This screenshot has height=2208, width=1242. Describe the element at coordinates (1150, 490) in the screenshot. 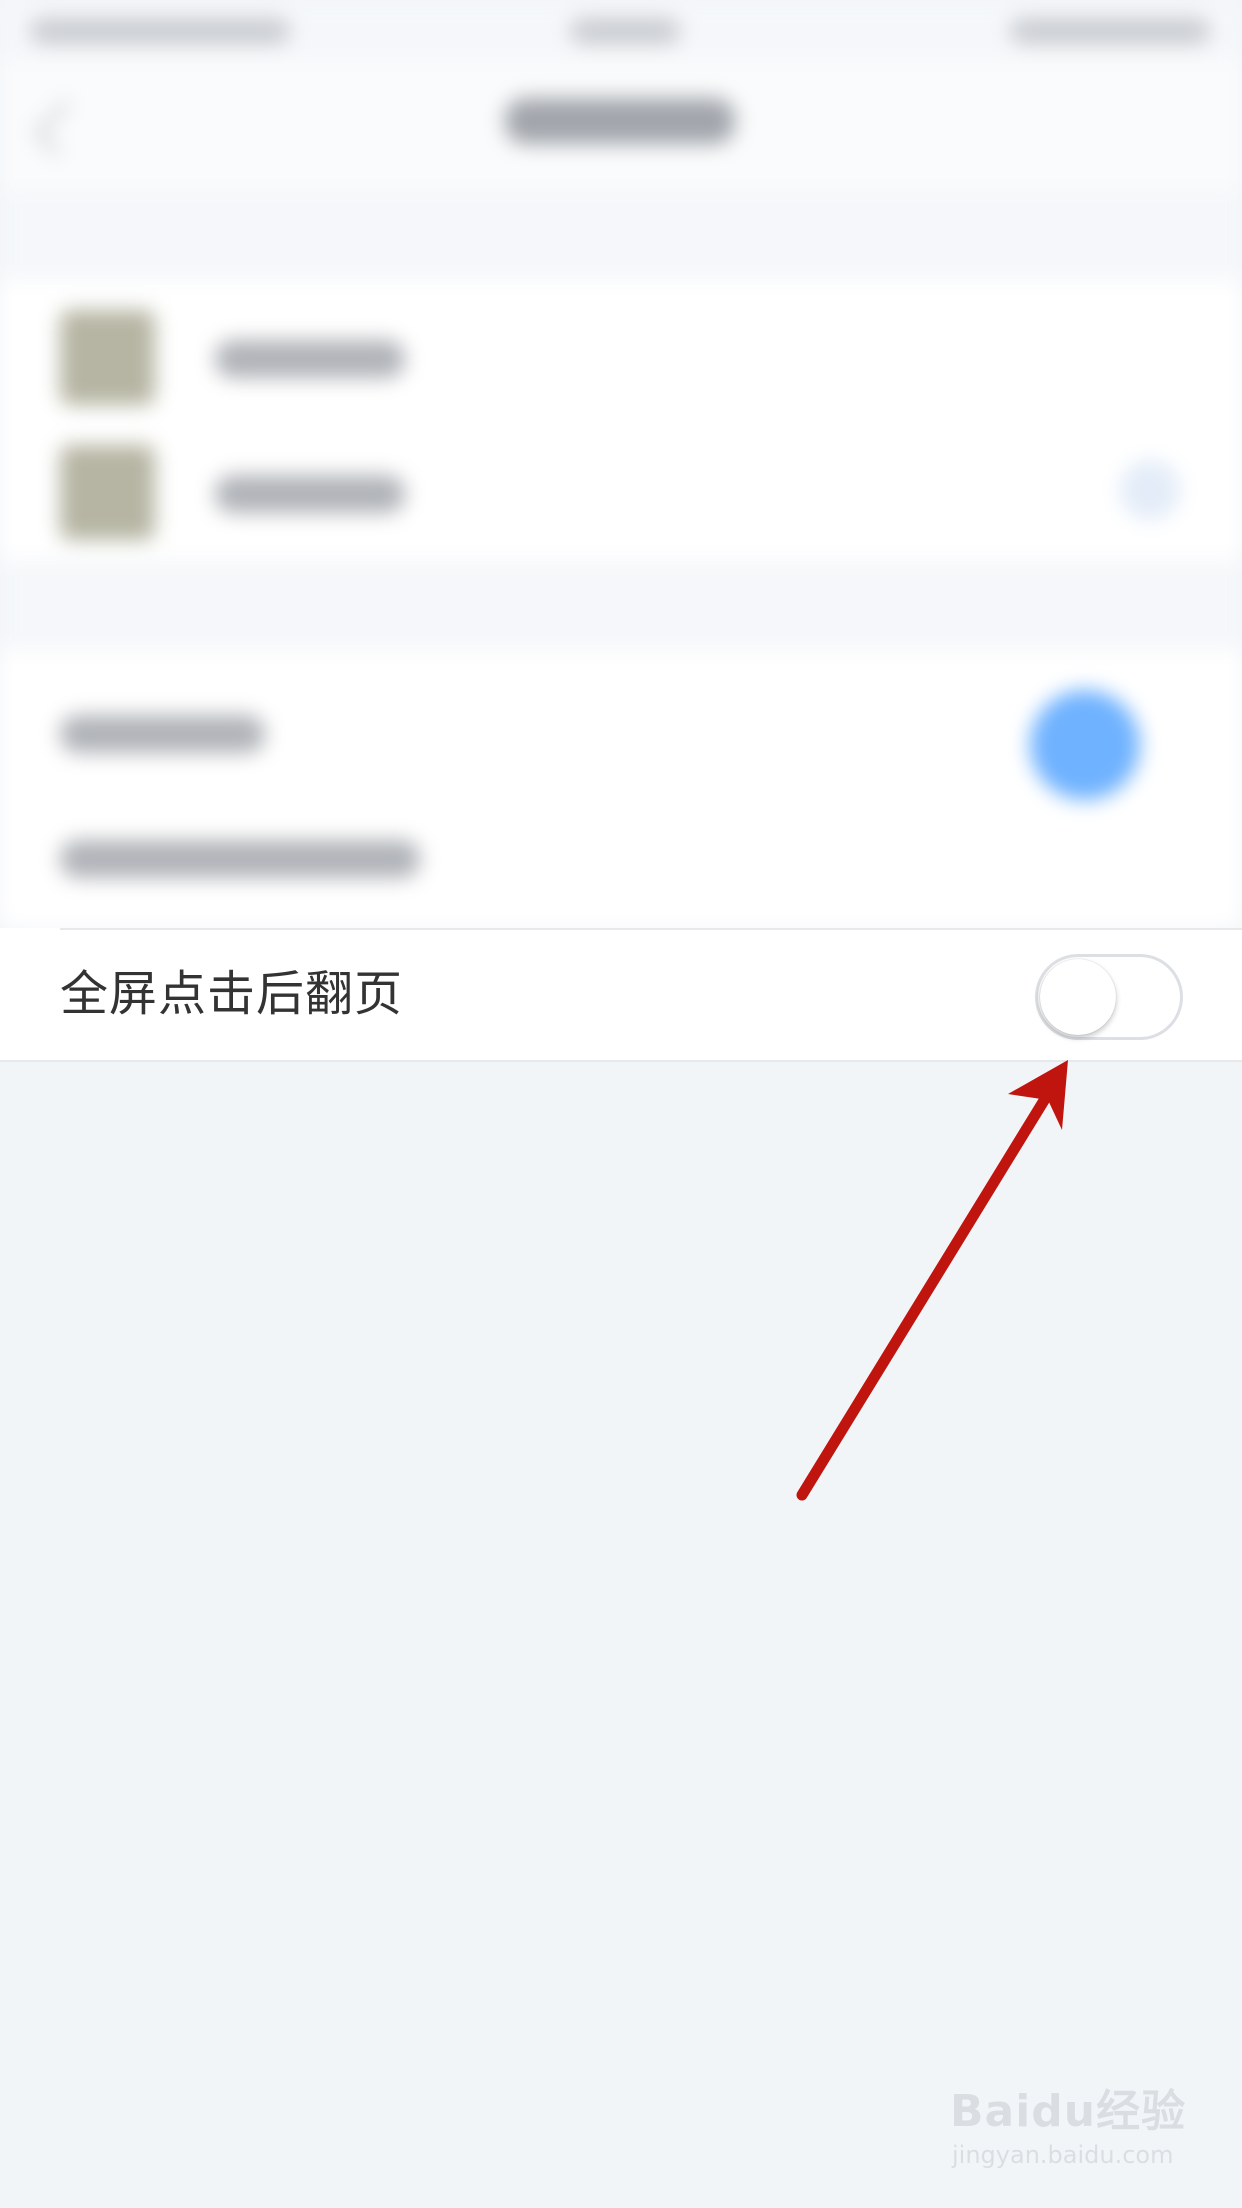

I see `selection-indicator-blur` at that location.